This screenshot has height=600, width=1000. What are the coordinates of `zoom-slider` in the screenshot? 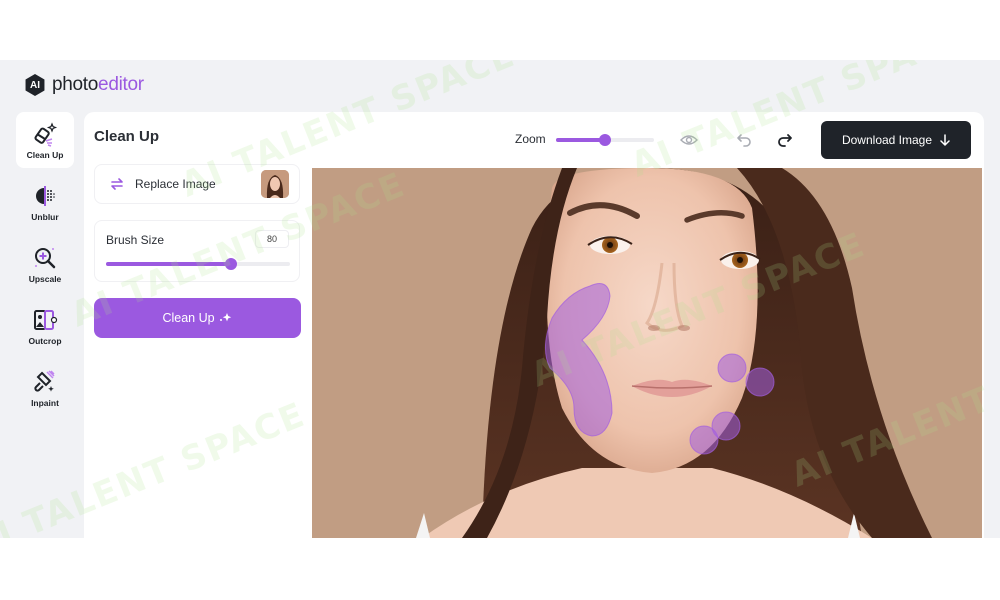 It's located at (605, 140).